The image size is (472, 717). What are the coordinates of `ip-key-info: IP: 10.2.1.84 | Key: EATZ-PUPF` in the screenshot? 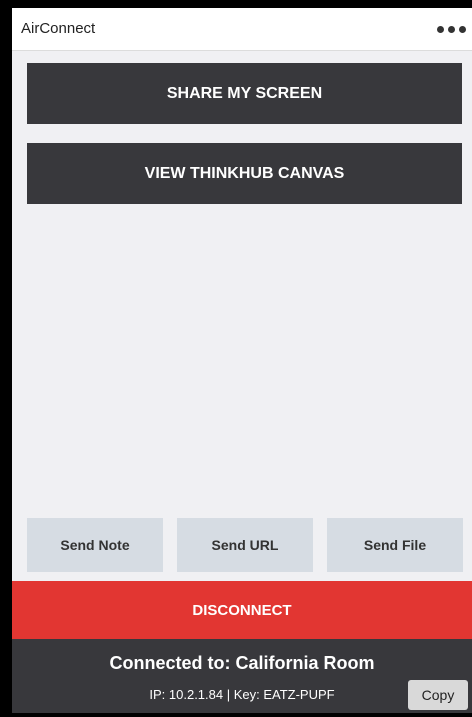 It's located at (242, 694).